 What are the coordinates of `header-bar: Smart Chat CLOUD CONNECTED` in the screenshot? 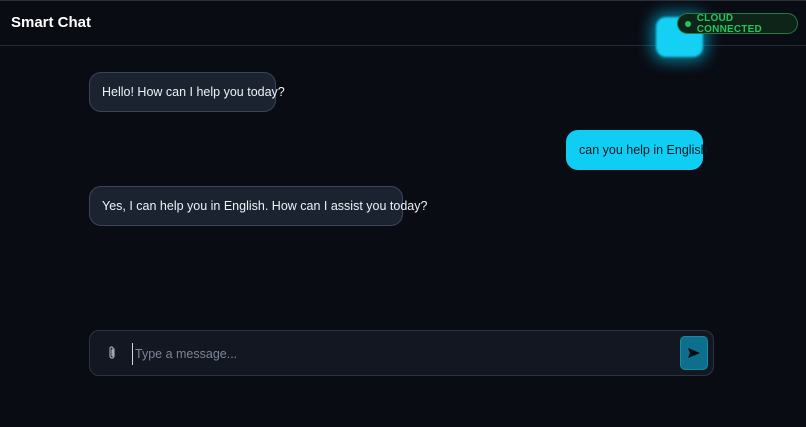 It's located at (403, 28).